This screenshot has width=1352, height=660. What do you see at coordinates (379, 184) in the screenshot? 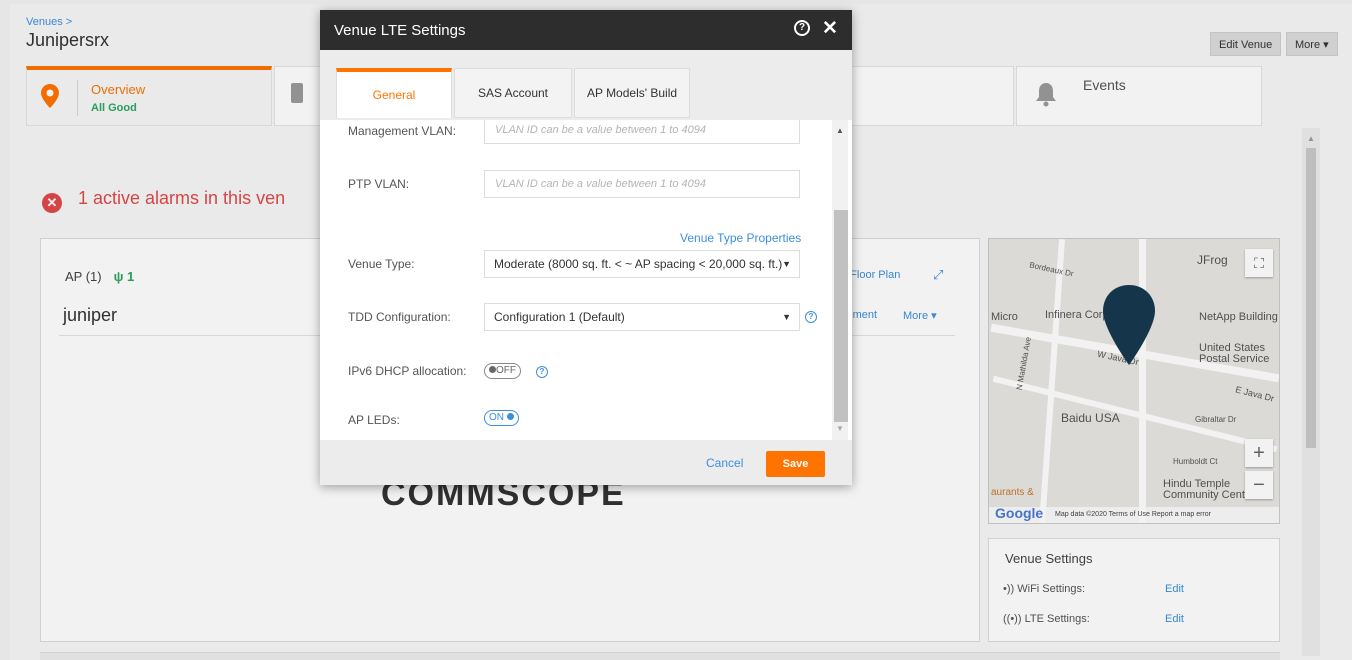
I see `ptp-vlan-label: PTP VLAN:` at bounding box center [379, 184].